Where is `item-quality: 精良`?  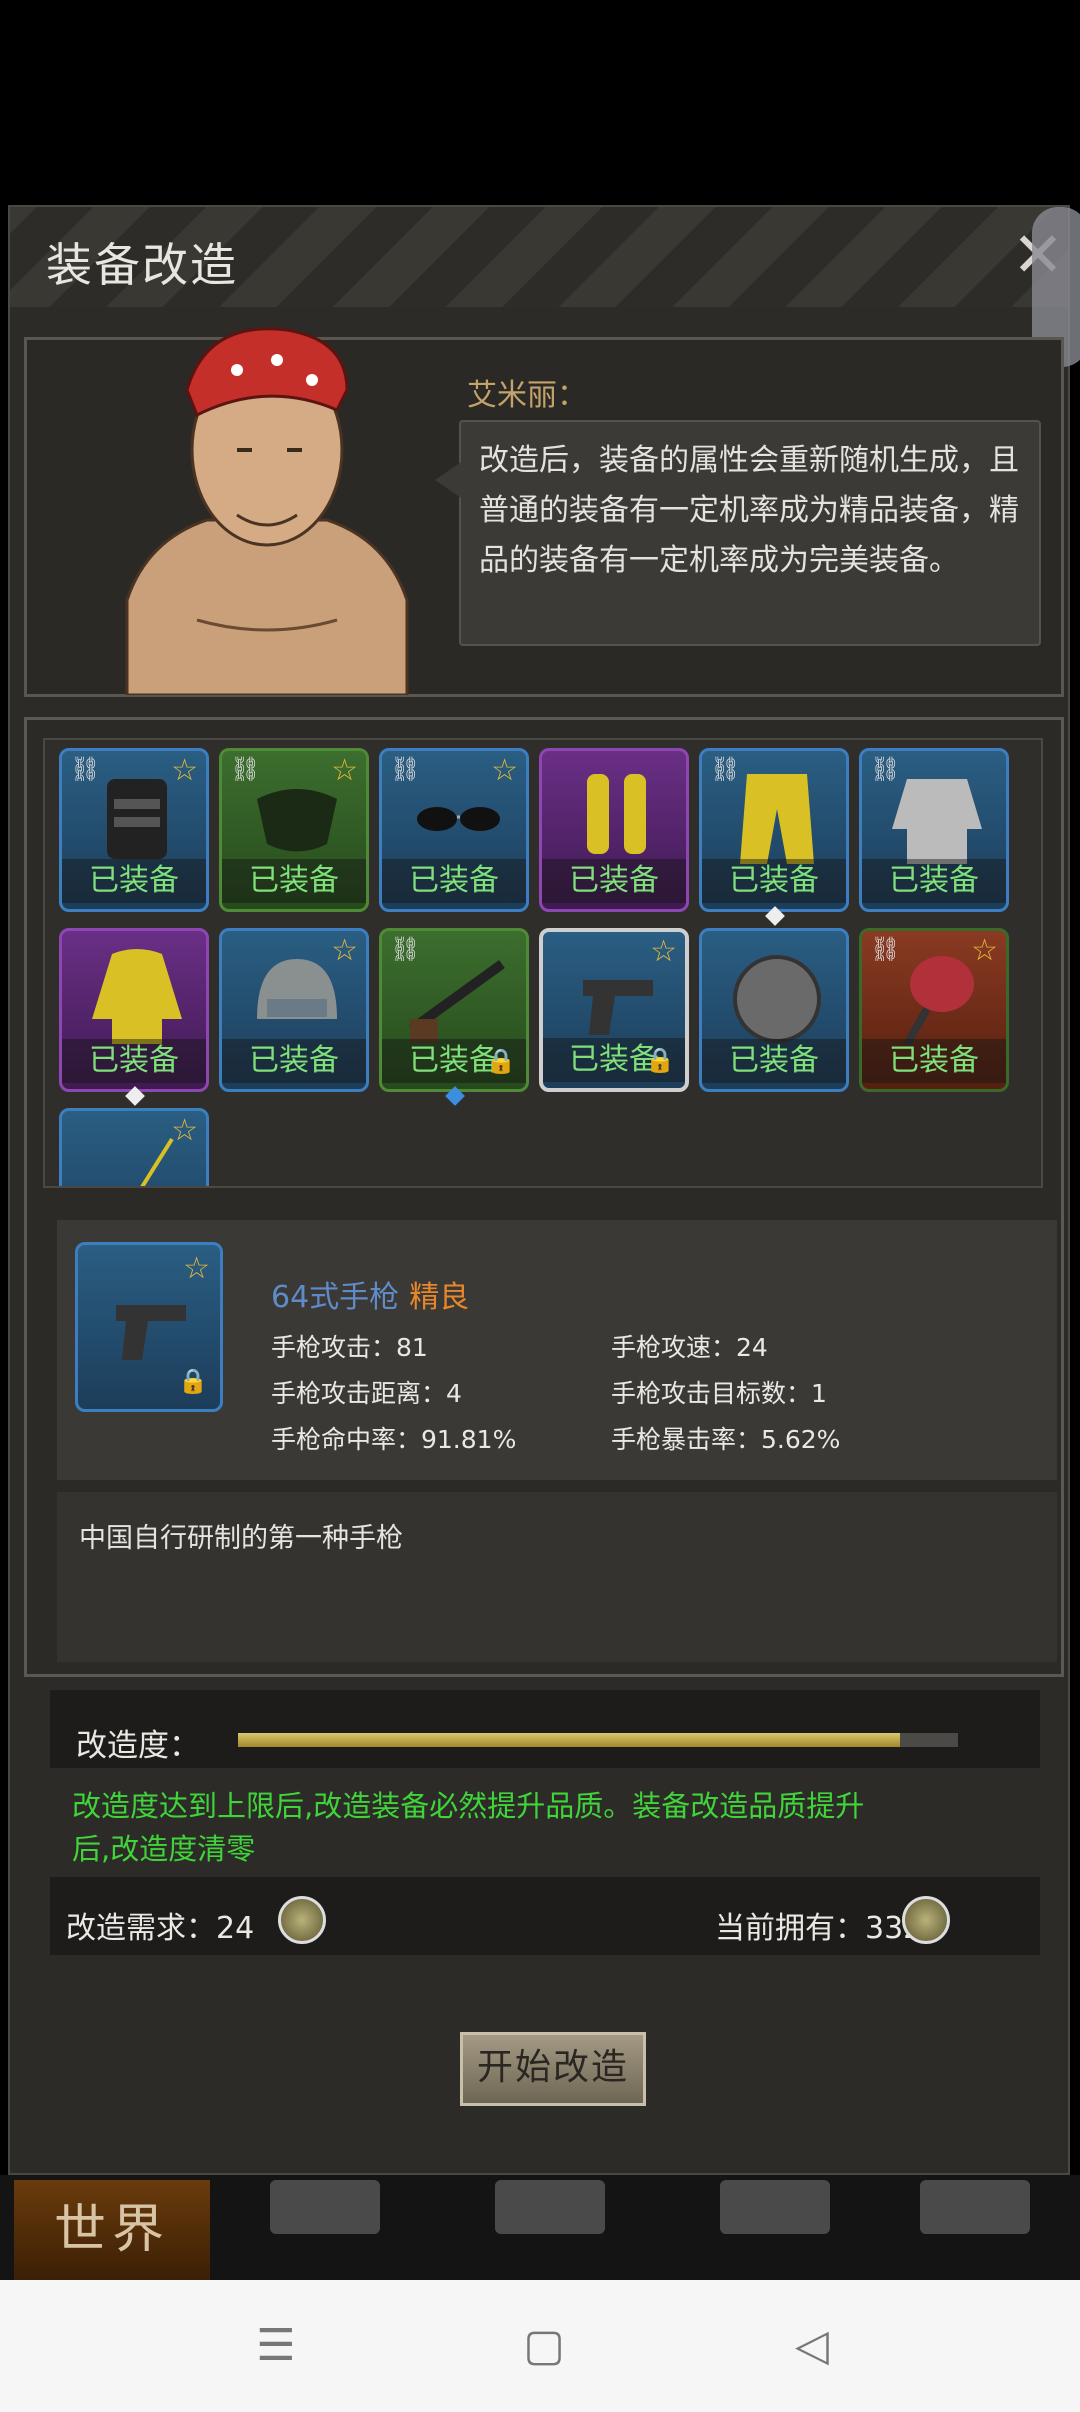
item-quality: 精良 is located at coordinates (439, 1297).